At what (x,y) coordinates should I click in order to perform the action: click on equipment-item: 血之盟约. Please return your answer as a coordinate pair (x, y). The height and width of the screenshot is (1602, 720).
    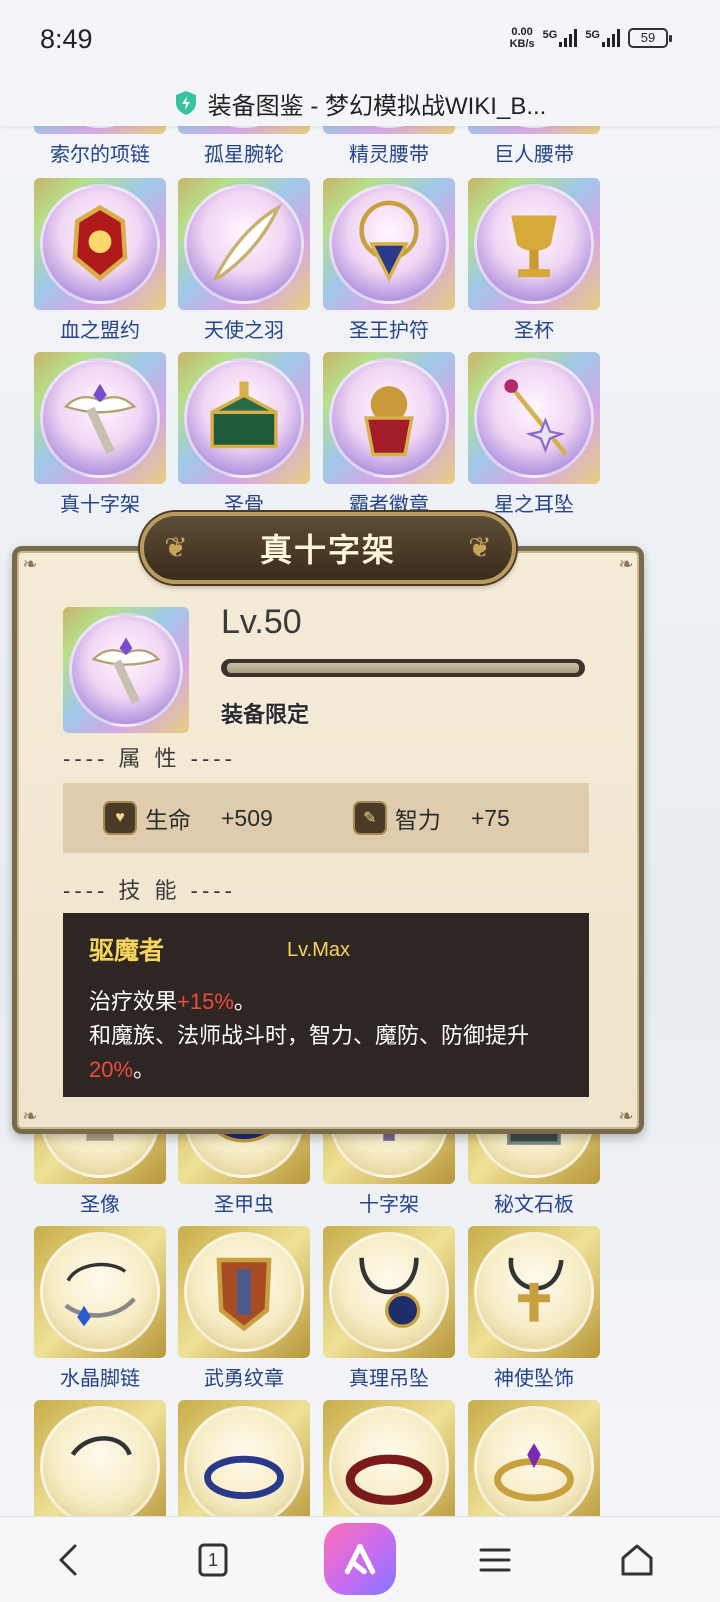
    Looking at the image, I should click on (102, 260).